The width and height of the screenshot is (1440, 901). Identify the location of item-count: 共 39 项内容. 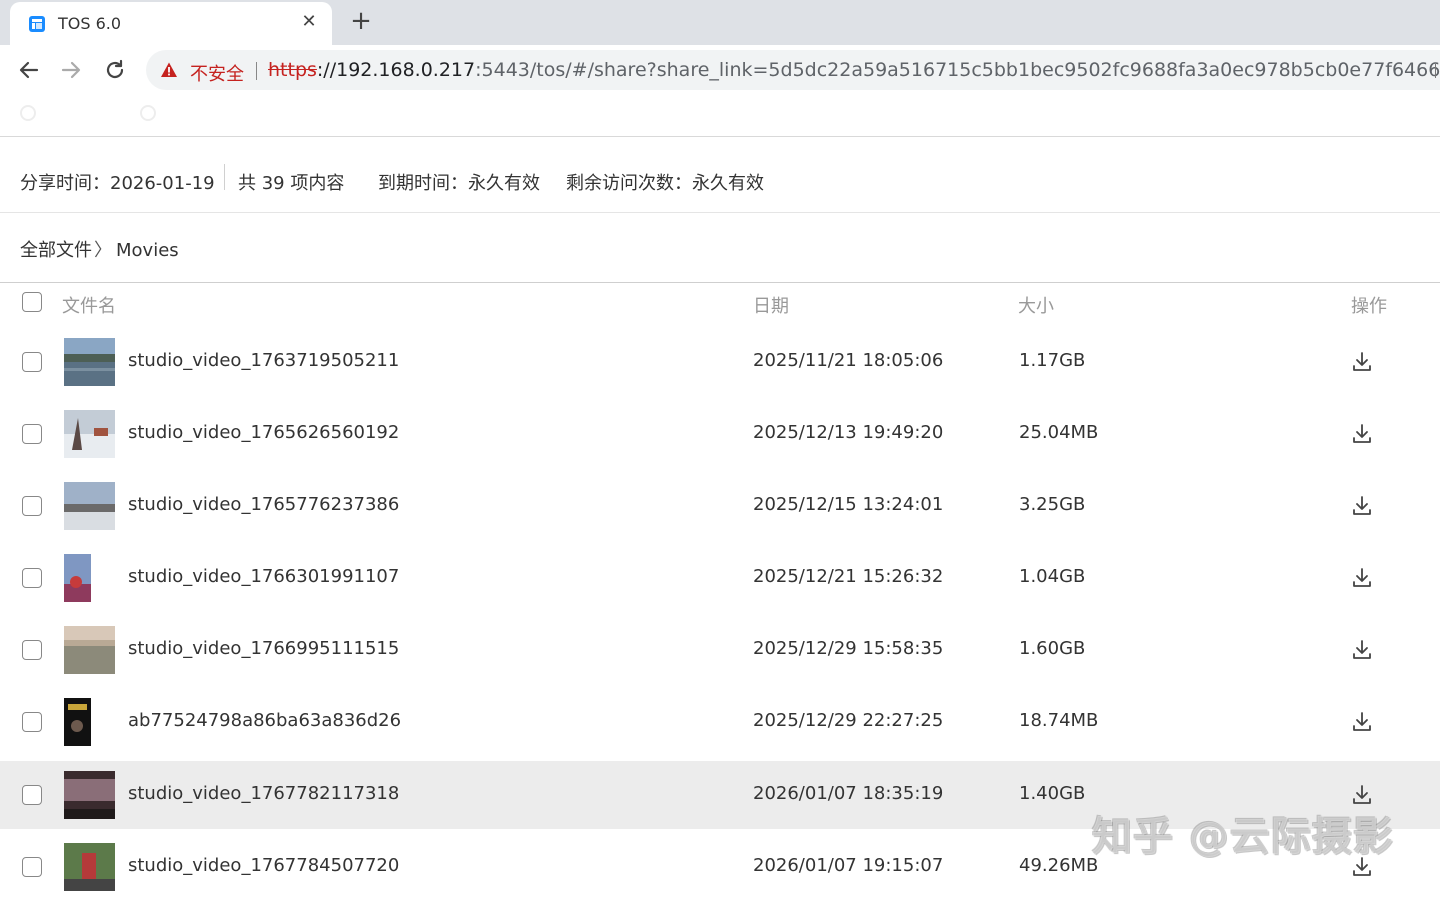
(291, 183).